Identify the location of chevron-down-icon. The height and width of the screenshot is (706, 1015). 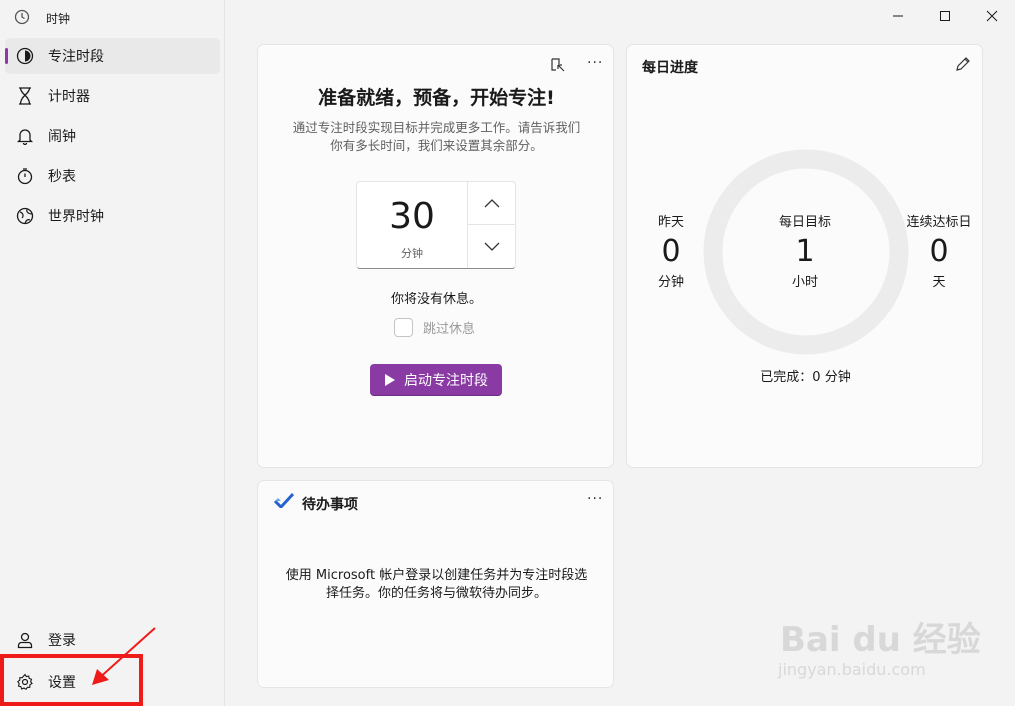
(492, 246).